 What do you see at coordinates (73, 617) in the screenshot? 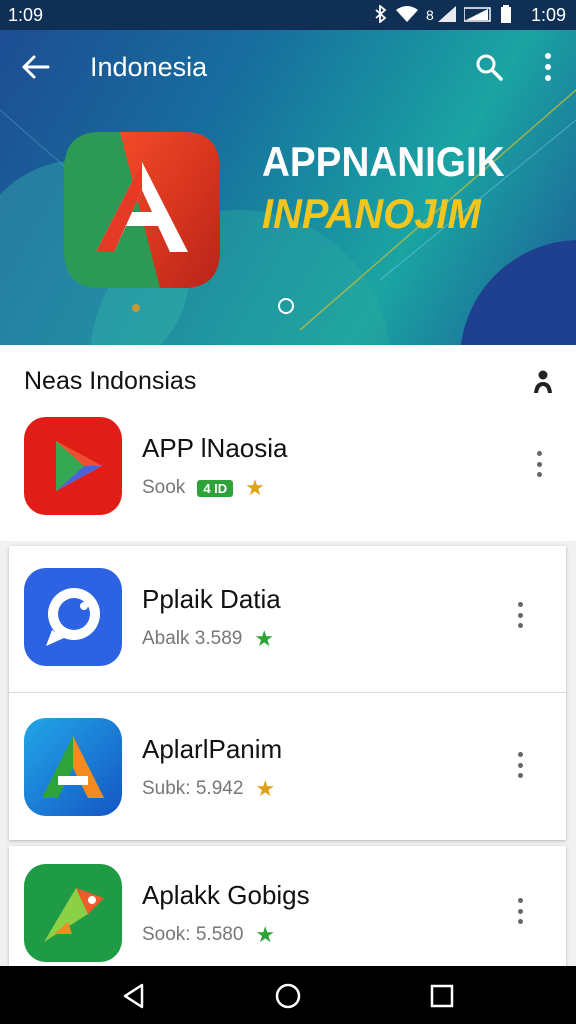
I see `chat-app-icon` at bounding box center [73, 617].